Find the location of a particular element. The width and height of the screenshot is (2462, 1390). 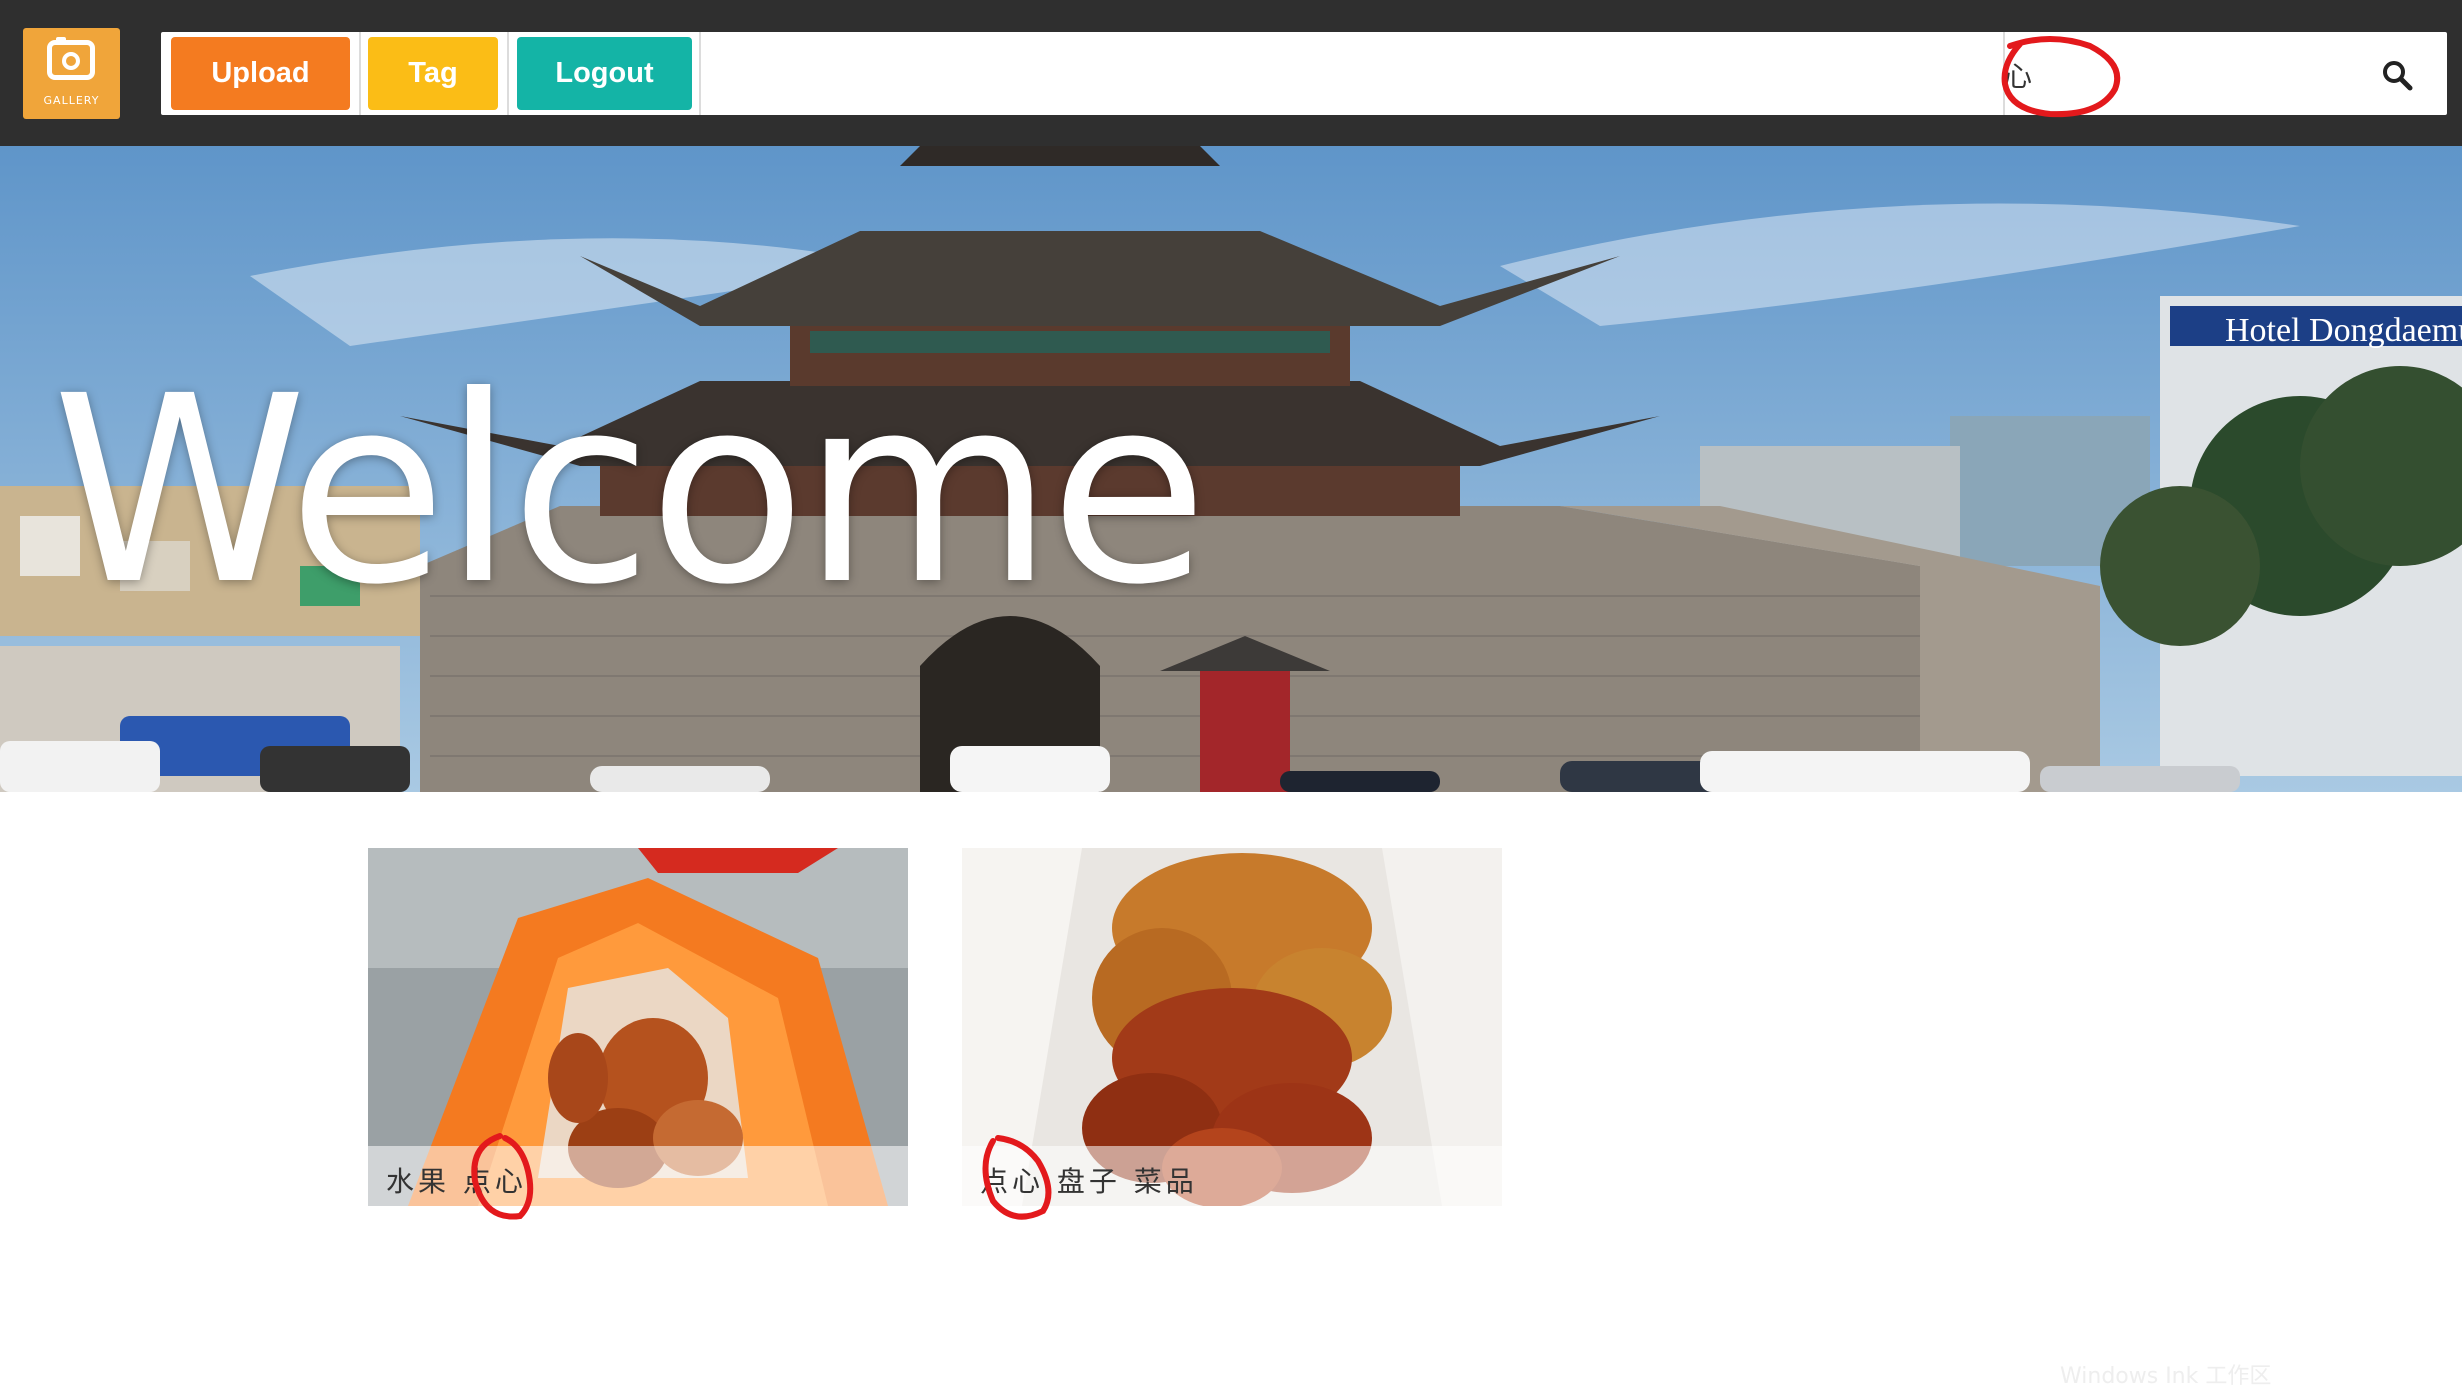

gallery-logo: GALLERY is located at coordinates (71, 73).